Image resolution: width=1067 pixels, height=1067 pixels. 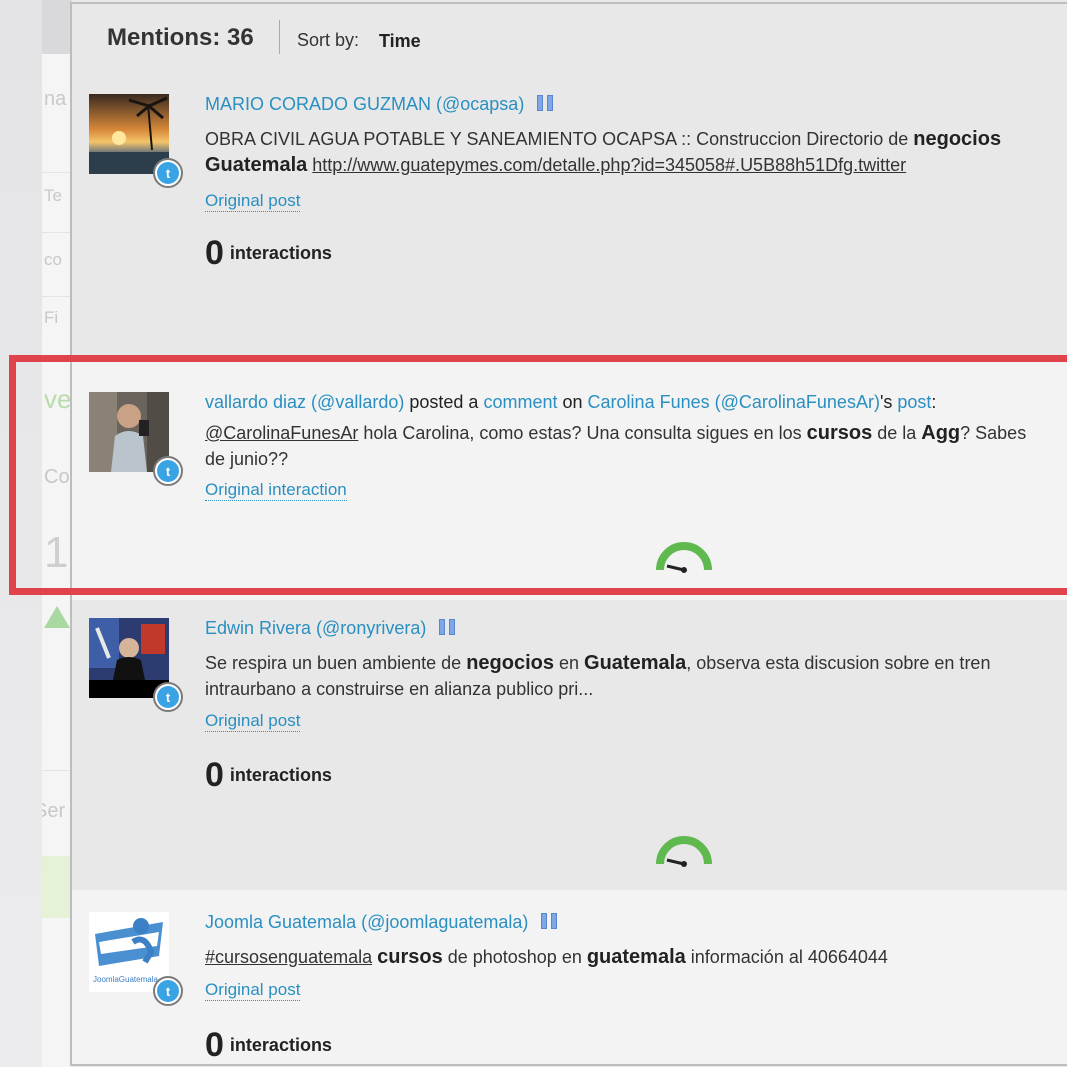 I want to click on background-green-box, so click(x=57, y=887).